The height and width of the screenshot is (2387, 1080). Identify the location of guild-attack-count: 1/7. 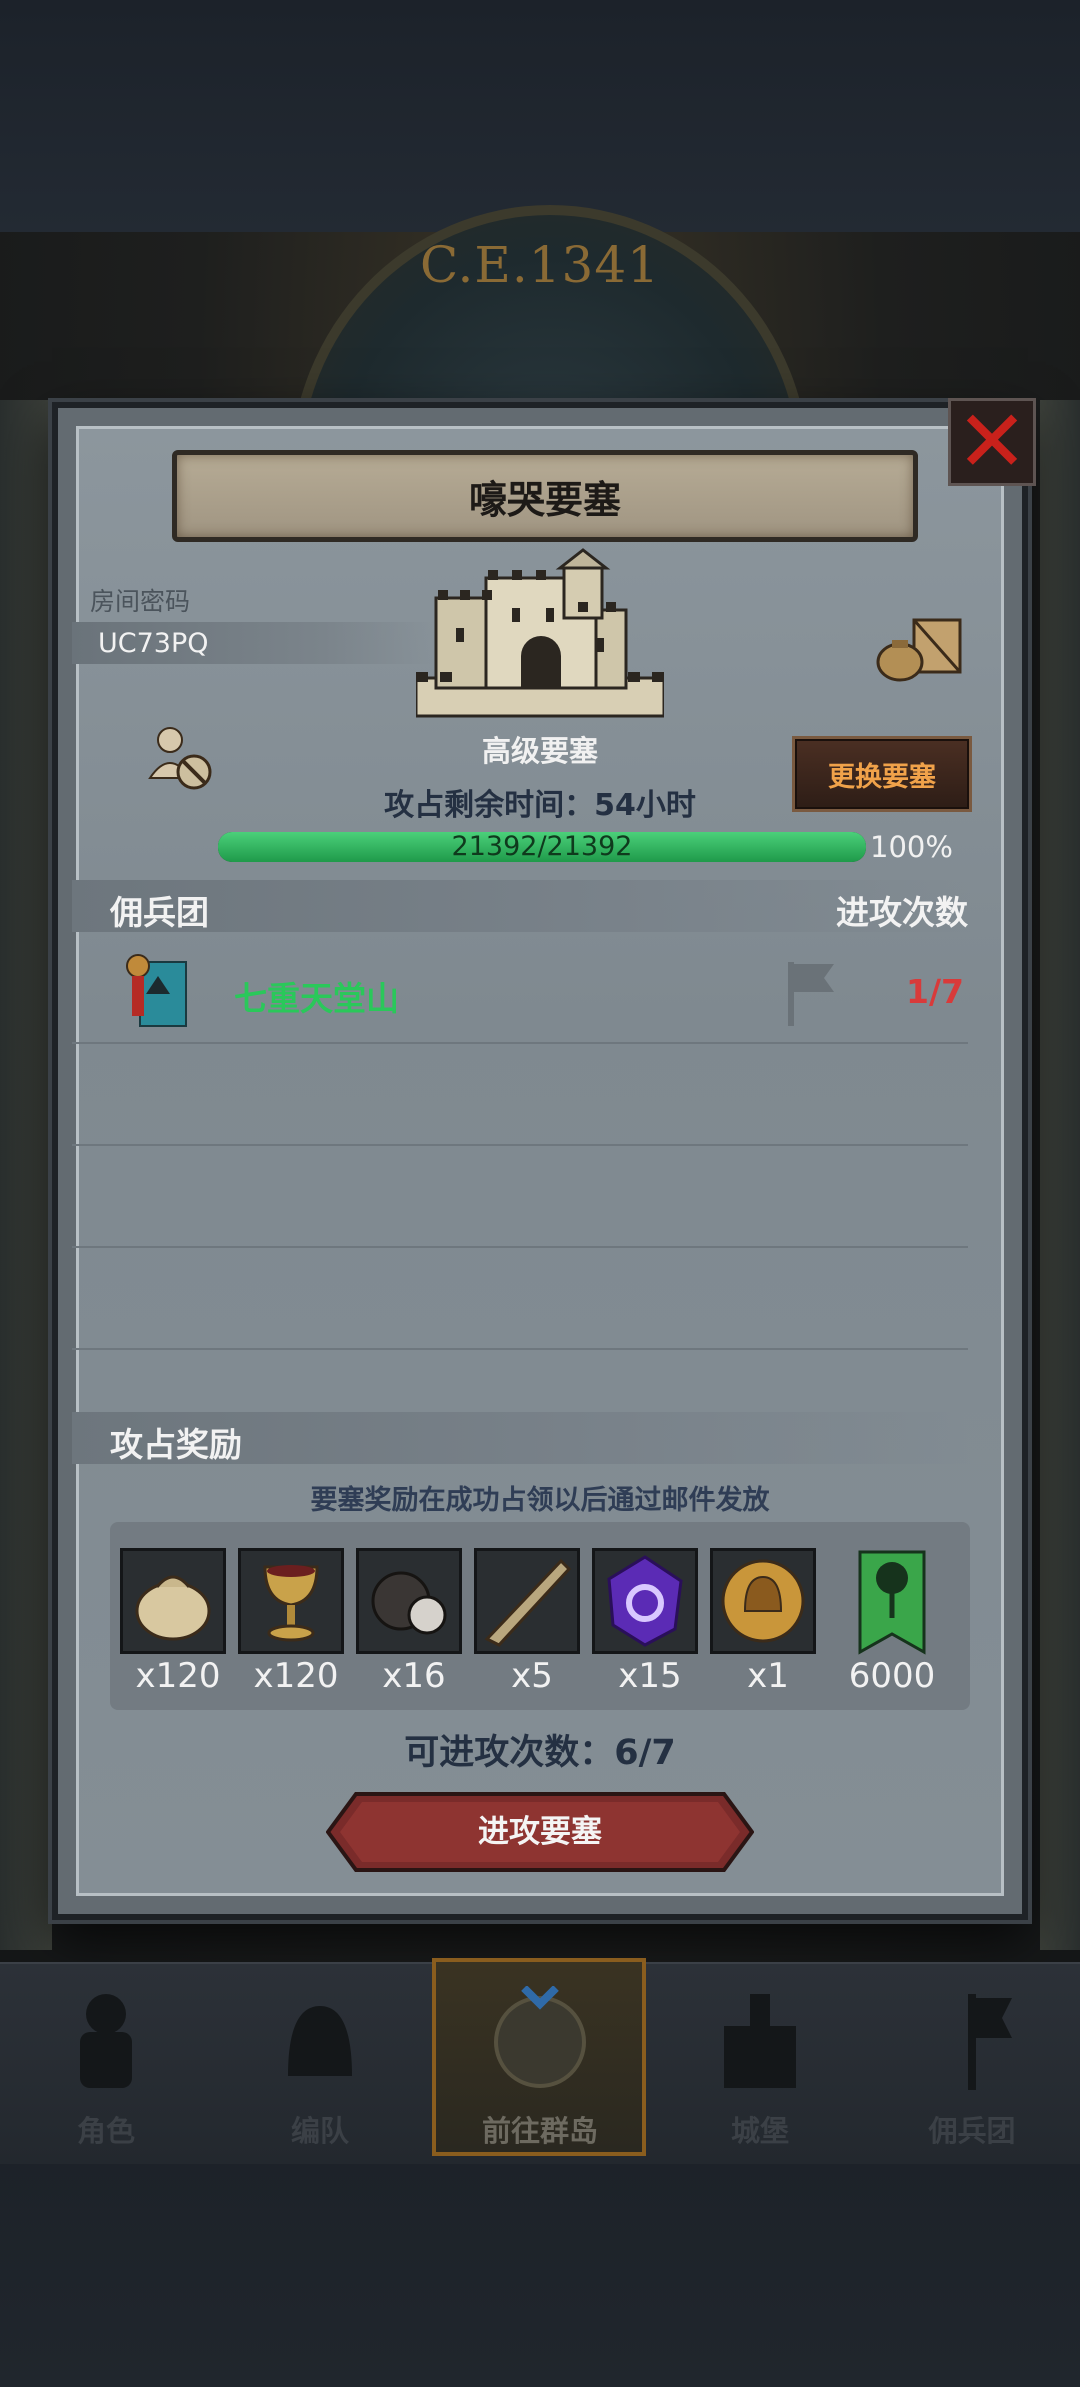
(935, 991).